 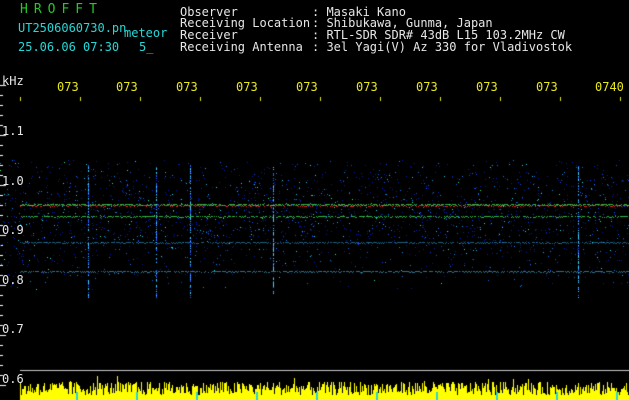 What do you see at coordinates (13, 329) in the screenshot?
I see `y-tick-label: 0.7` at bounding box center [13, 329].